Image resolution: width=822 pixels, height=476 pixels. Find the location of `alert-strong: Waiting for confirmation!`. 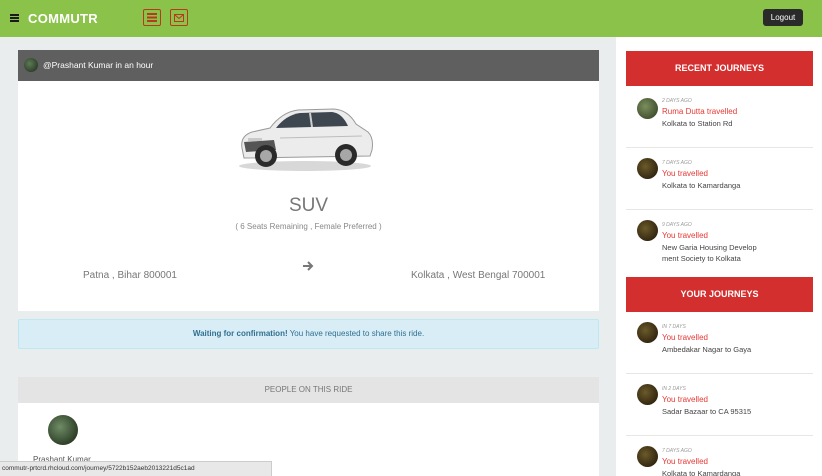

alert-strong: Waiting for confirmation! is located at coordinates (240, 333).